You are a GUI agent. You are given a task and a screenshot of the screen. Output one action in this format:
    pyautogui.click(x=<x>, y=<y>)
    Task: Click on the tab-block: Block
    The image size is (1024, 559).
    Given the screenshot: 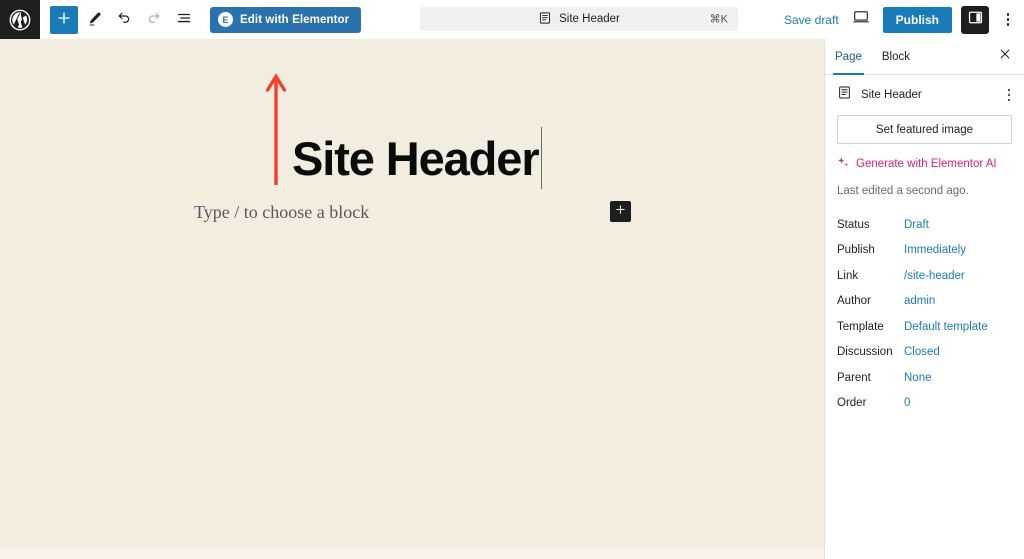 What is the action you would take?
    pyautogui.click(x=896, y=57)
    